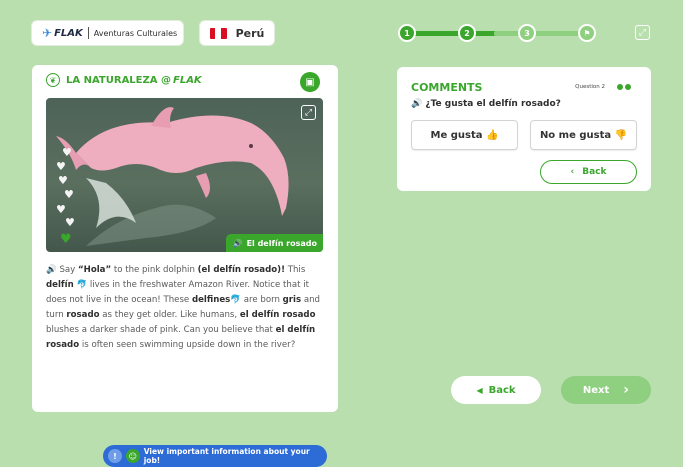 The width and height of the screenshot is (683, 467). What do you see at coordinates (211, 300) in the screenshot?
I see `story-emphasis: delfines` at bounding box center [211, 300].